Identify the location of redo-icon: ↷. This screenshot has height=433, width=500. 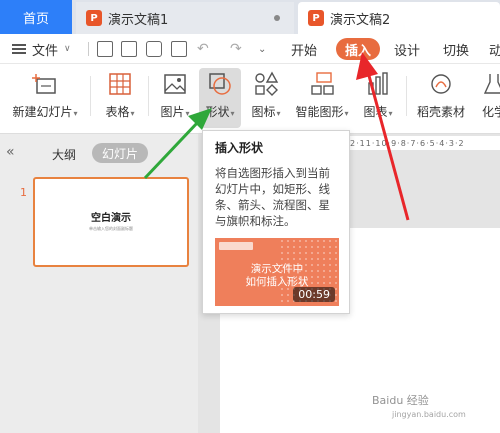
(236, 49).